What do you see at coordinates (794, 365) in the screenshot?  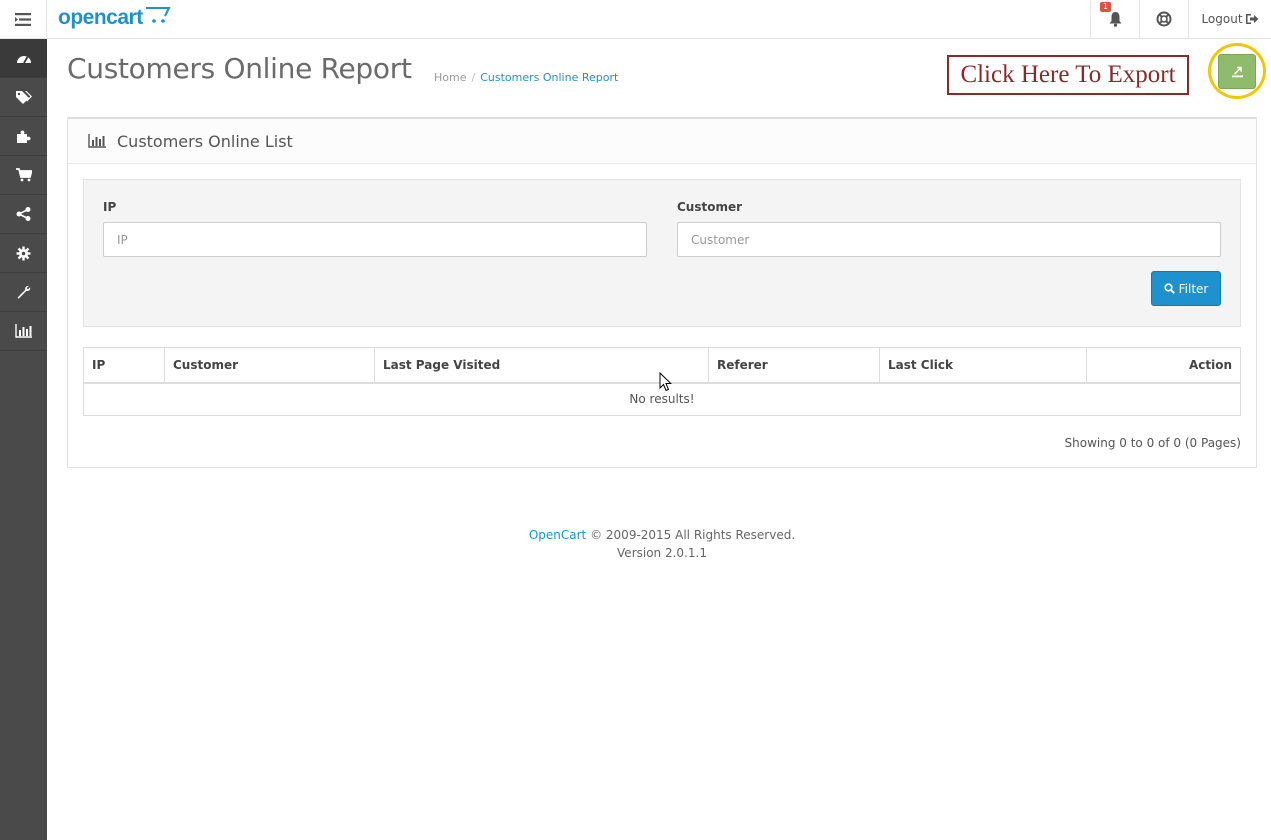 I see `column-header-referer: Referer` at bounding box center [794, 365].